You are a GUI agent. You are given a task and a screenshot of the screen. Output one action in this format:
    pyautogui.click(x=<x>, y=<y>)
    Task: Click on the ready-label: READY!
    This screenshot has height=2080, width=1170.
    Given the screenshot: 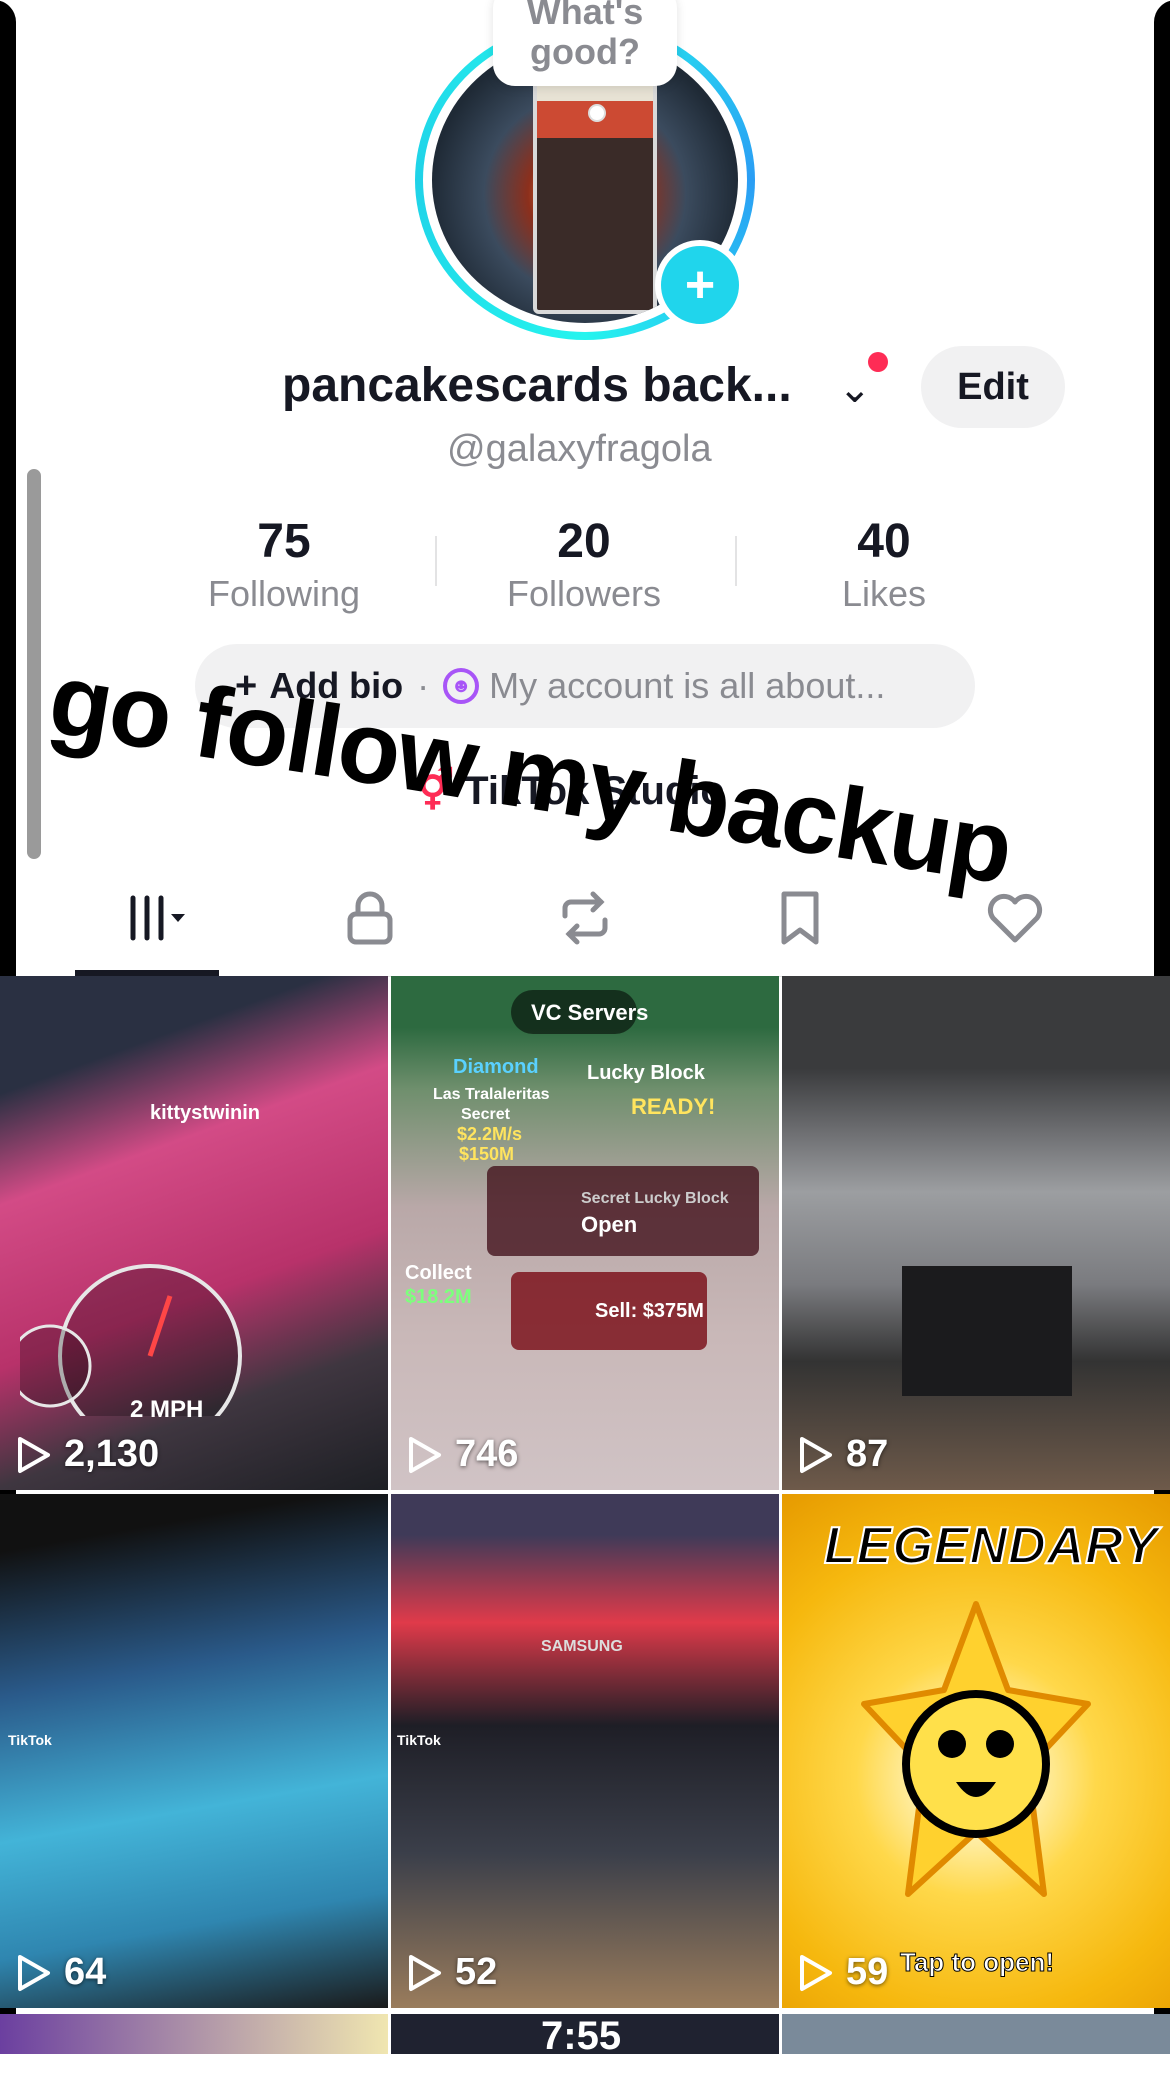 What is the action you would take?
    pyautogui.click(x=673, y=1106)
    